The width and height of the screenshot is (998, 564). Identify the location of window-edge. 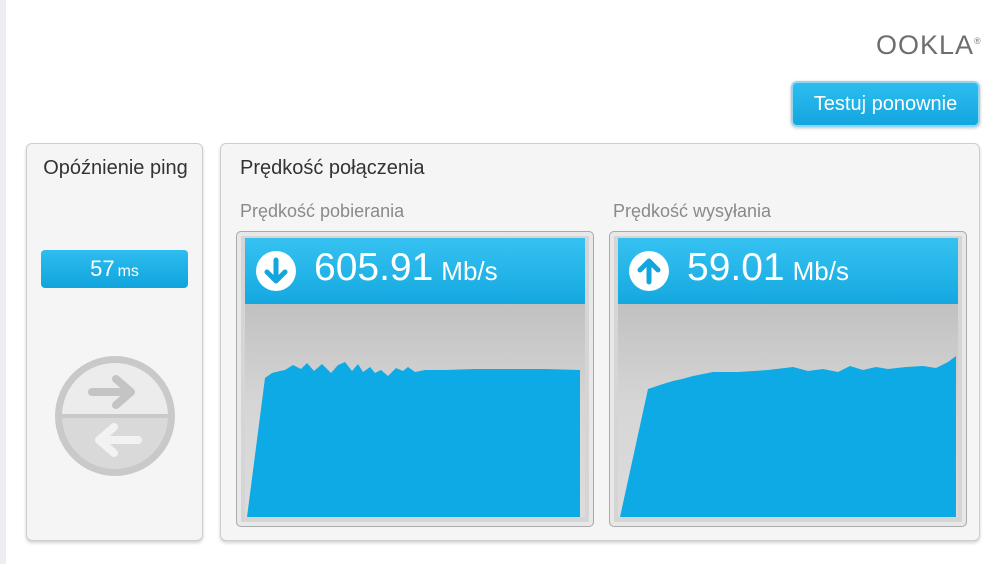
(3, 282).